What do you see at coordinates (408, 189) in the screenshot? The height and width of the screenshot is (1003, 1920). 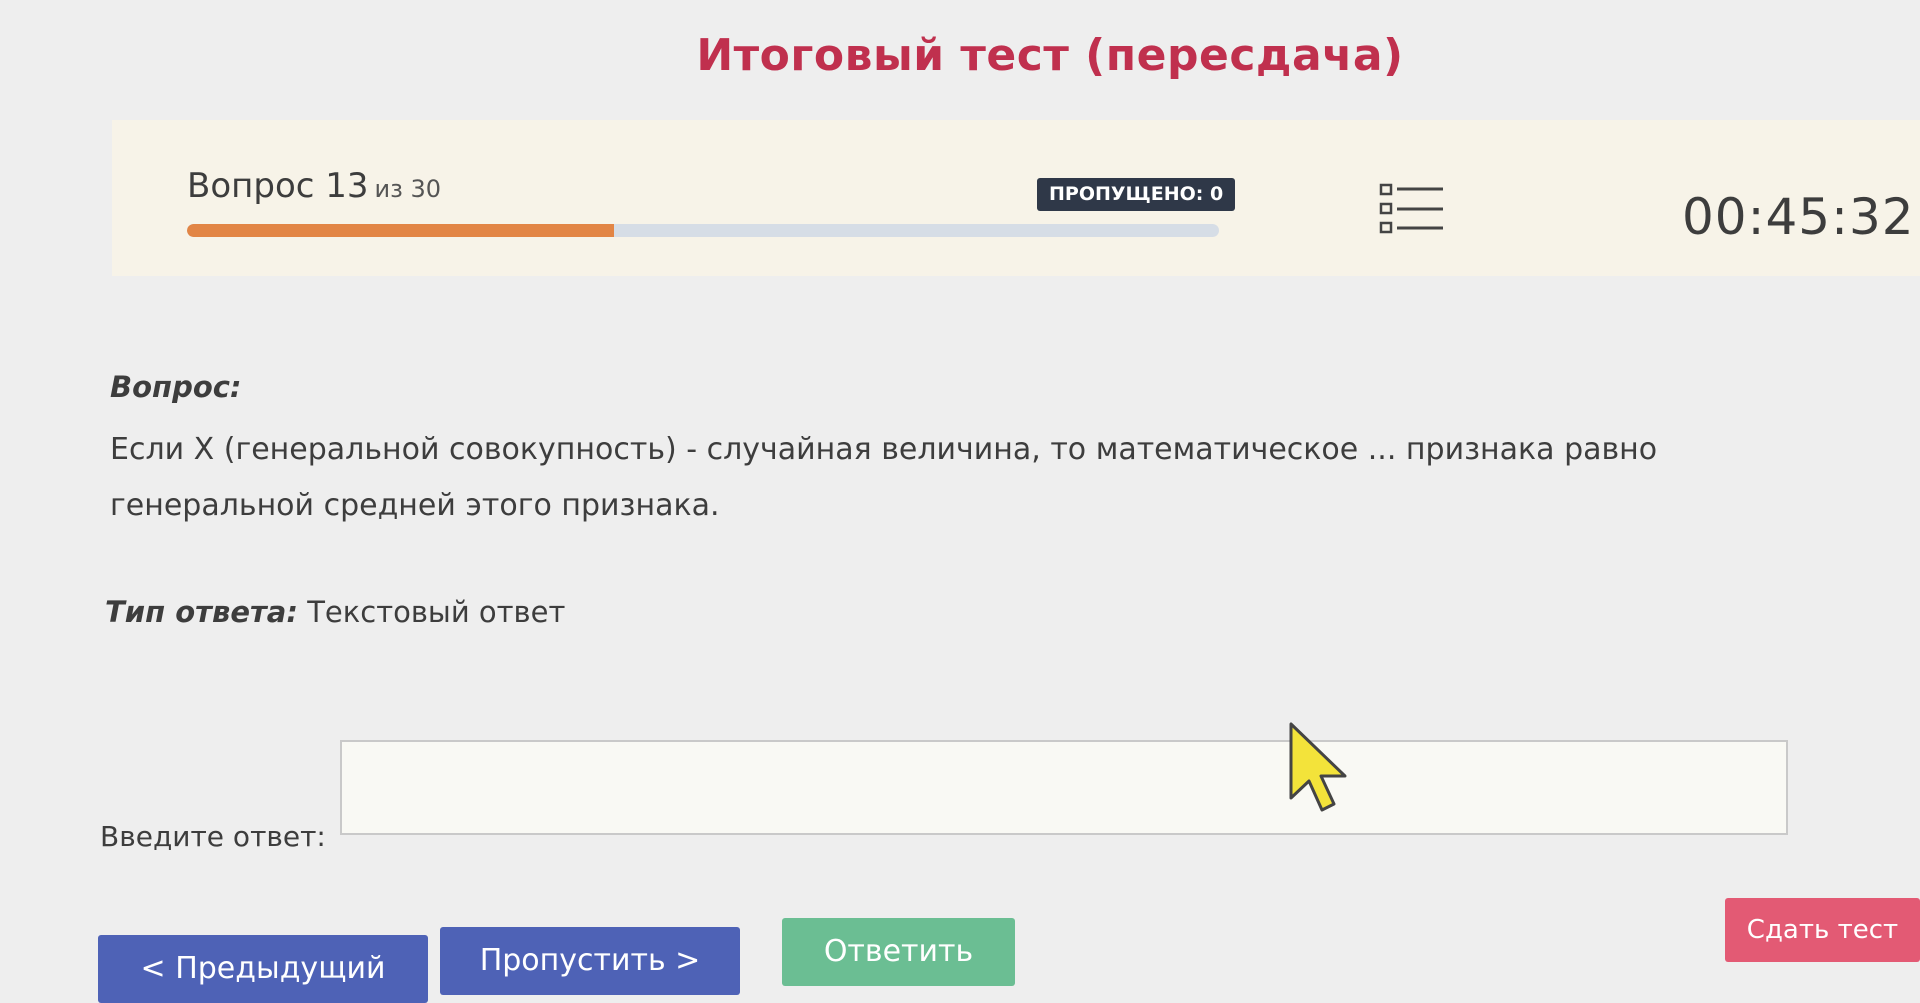 I see `question-counter-total: из 30` at bounding box center [408, 189].